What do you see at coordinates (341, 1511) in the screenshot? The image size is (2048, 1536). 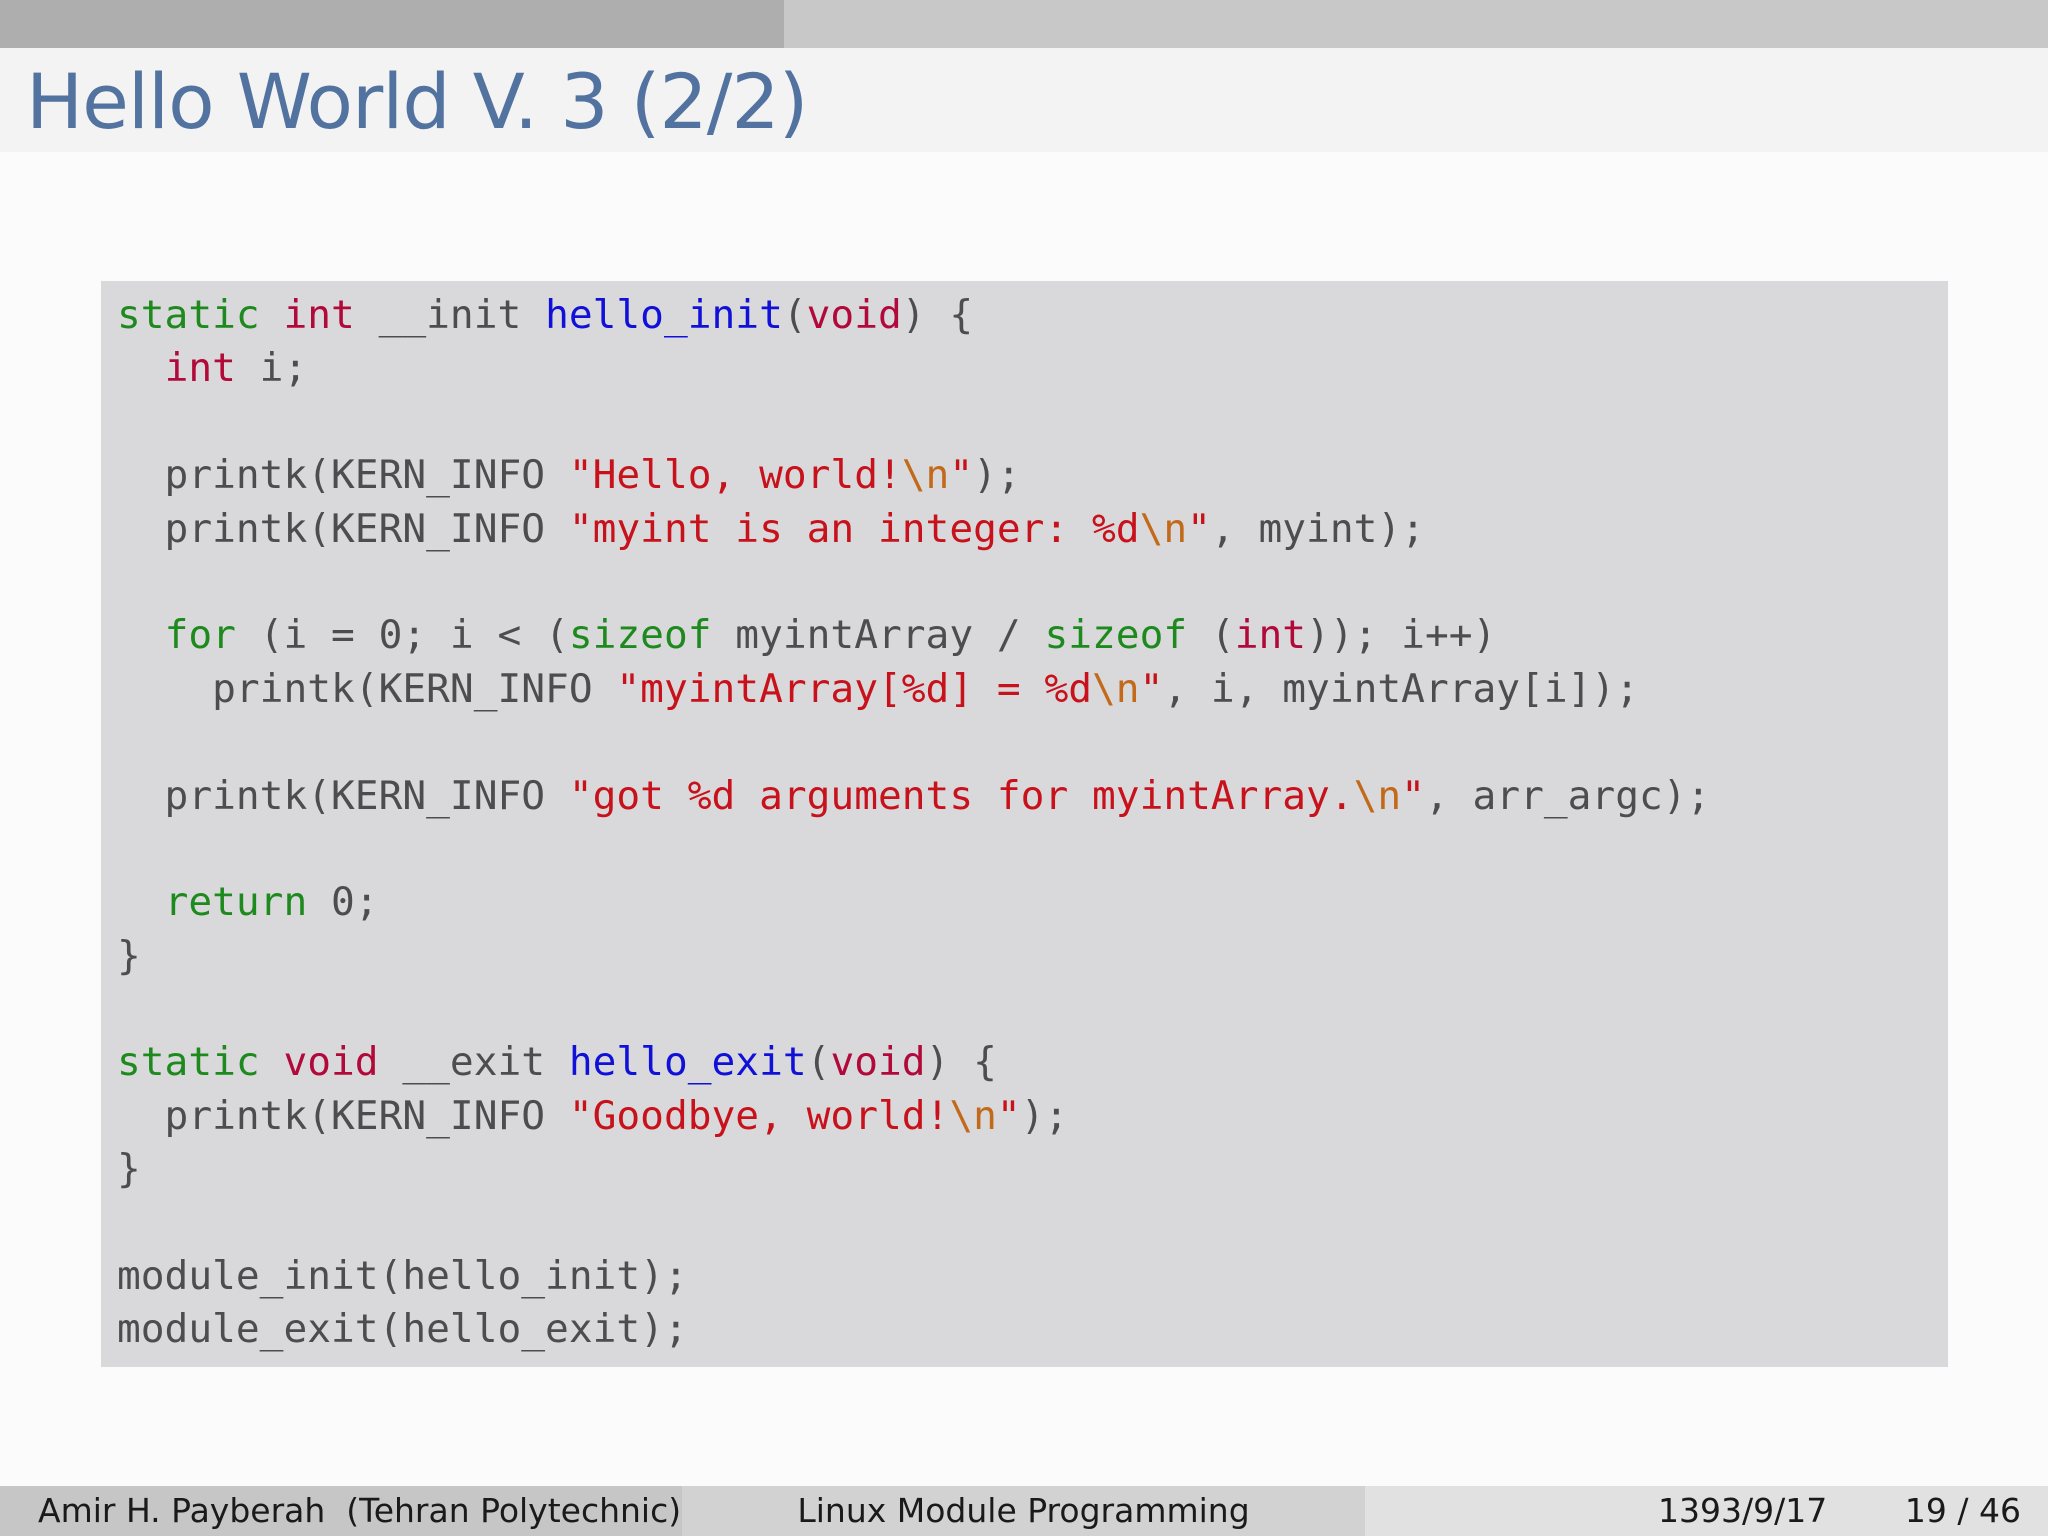 I see `footer-author: Amir H. Payberah (Tehran Polytechnic)` at bounding box center [341, 1511].